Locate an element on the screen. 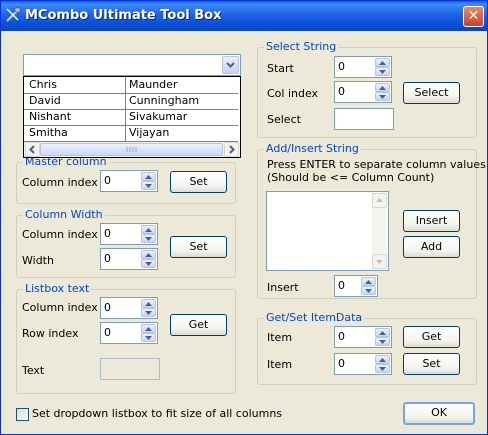 The height and width of the screenshot is (435, 488). itemdata-item2-value: 0 is located at coordinates (341, 363).